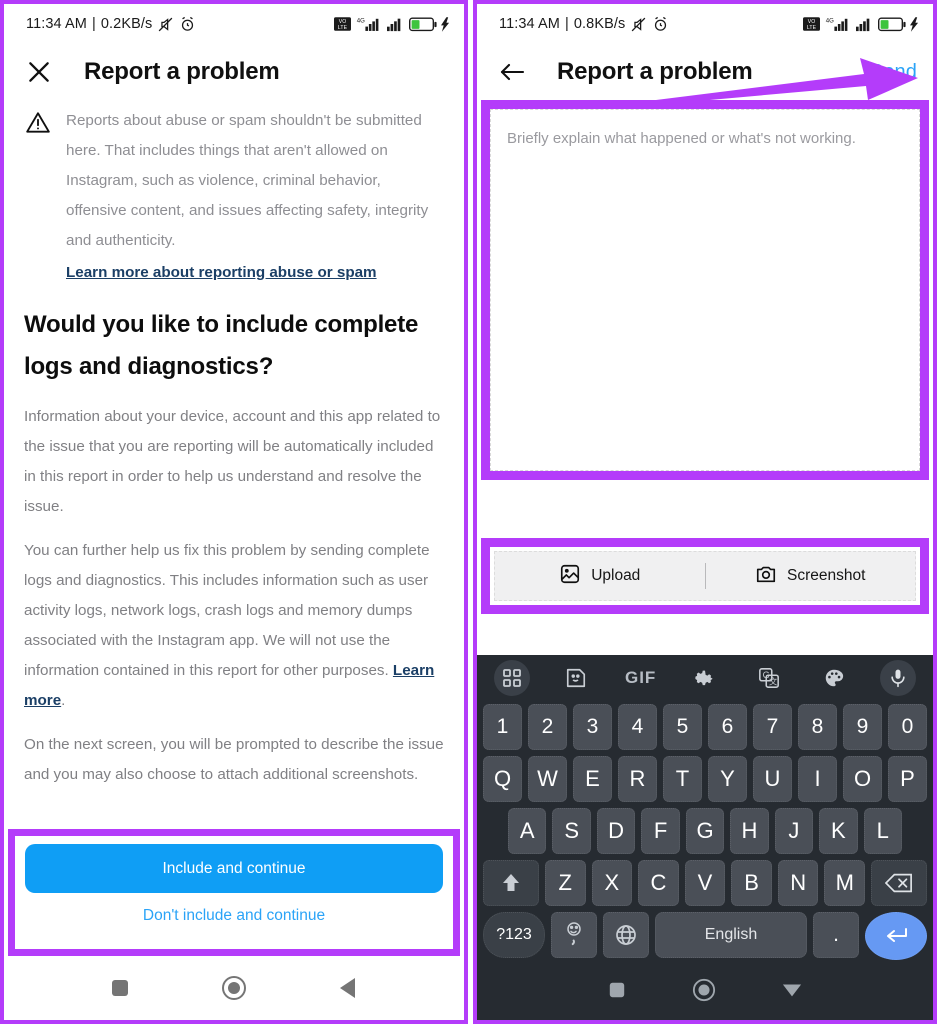 The height and width of the screenshot is (1024, 937). Describe the element at coordinates (361, 21) in the screenshot. I see `svg-text: 4G` at that location.